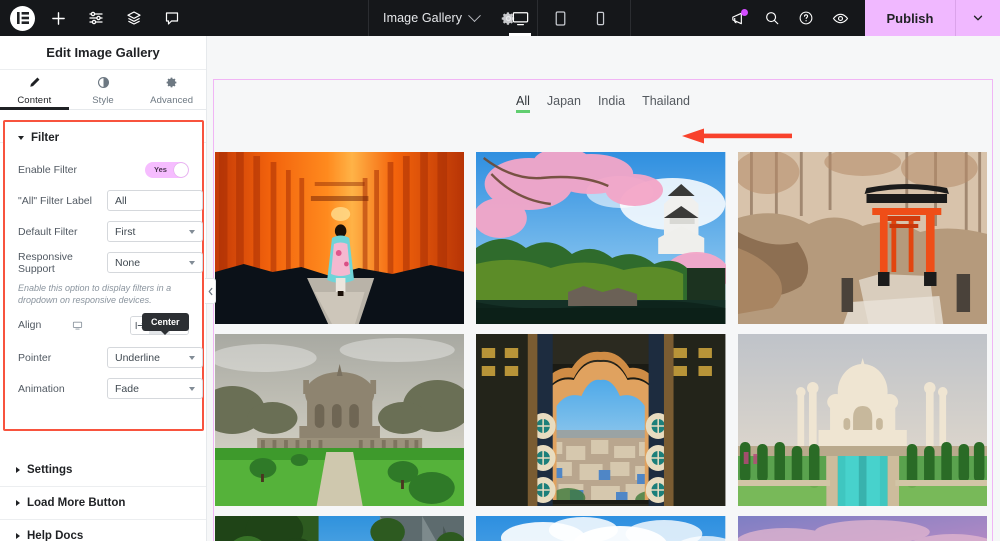 The image size is (1000, 541). Describe the element at coordinates (601, 420) in the screenshot. I see `gallery-image-jodhpur-blue-city-arch` at that location.